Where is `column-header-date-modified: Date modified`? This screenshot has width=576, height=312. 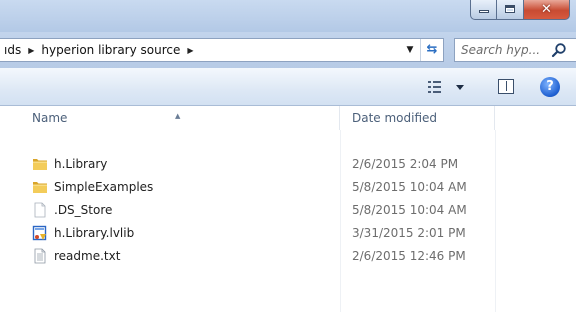
column-header-date-modified: Date modified is located at coordinates (417, 118).